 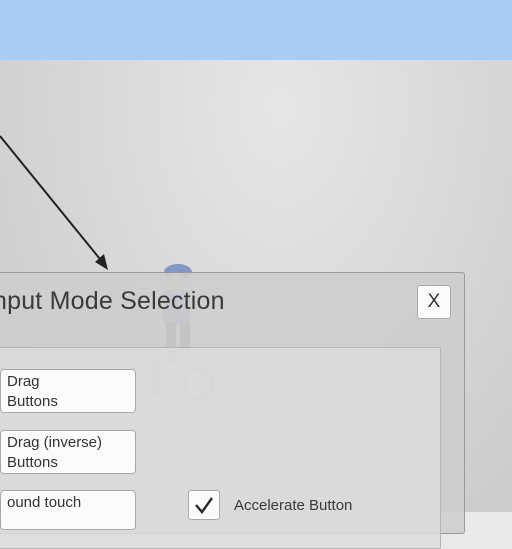 What do you see at coordinates (54, 202) in the screenshot?
I see `arrow-pointer-icon` at bounding box center [54, 202].